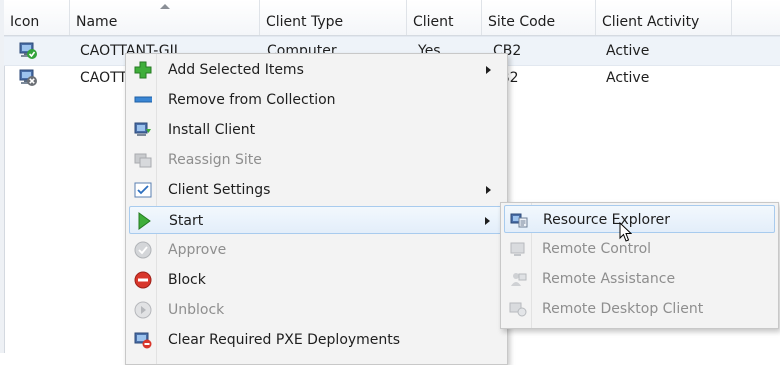  I want to click on column-header-client-activity: Client Activity, so click(664, 17).